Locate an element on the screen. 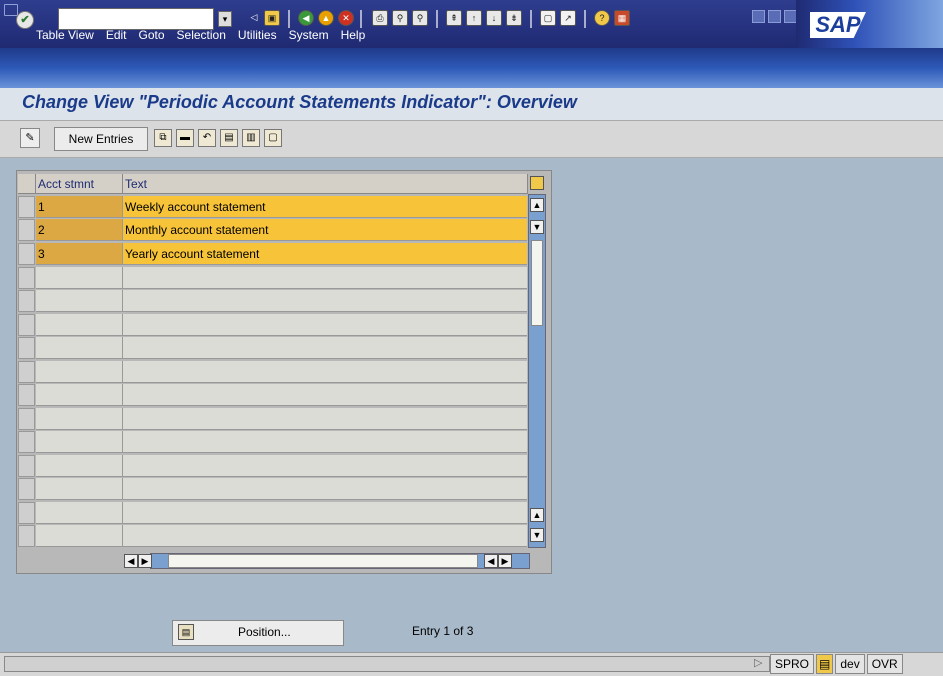 The height and width of the screenshot is (676, 943). horizontal-scroll-thumb is located at coordinates (323, 561).